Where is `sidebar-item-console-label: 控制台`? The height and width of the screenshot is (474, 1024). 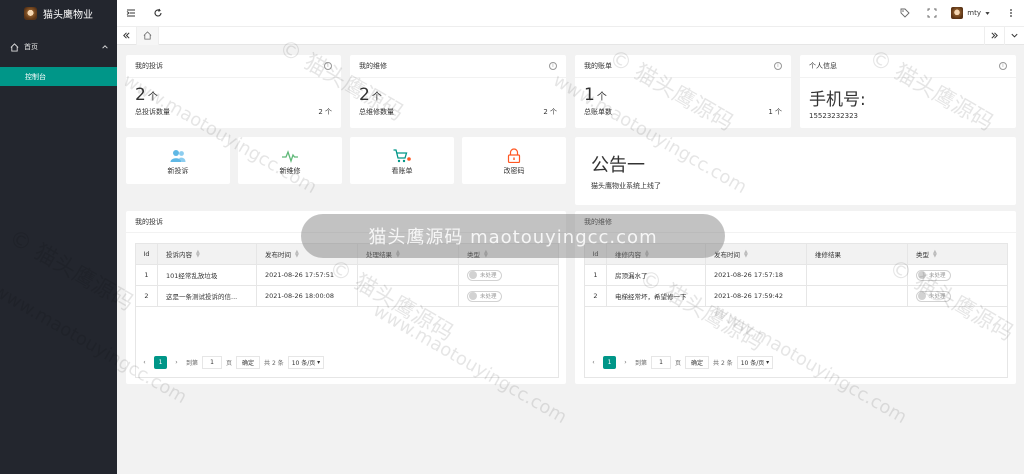
sidebar-item-console-label: 控制台 is located at coordinates (35, 76).